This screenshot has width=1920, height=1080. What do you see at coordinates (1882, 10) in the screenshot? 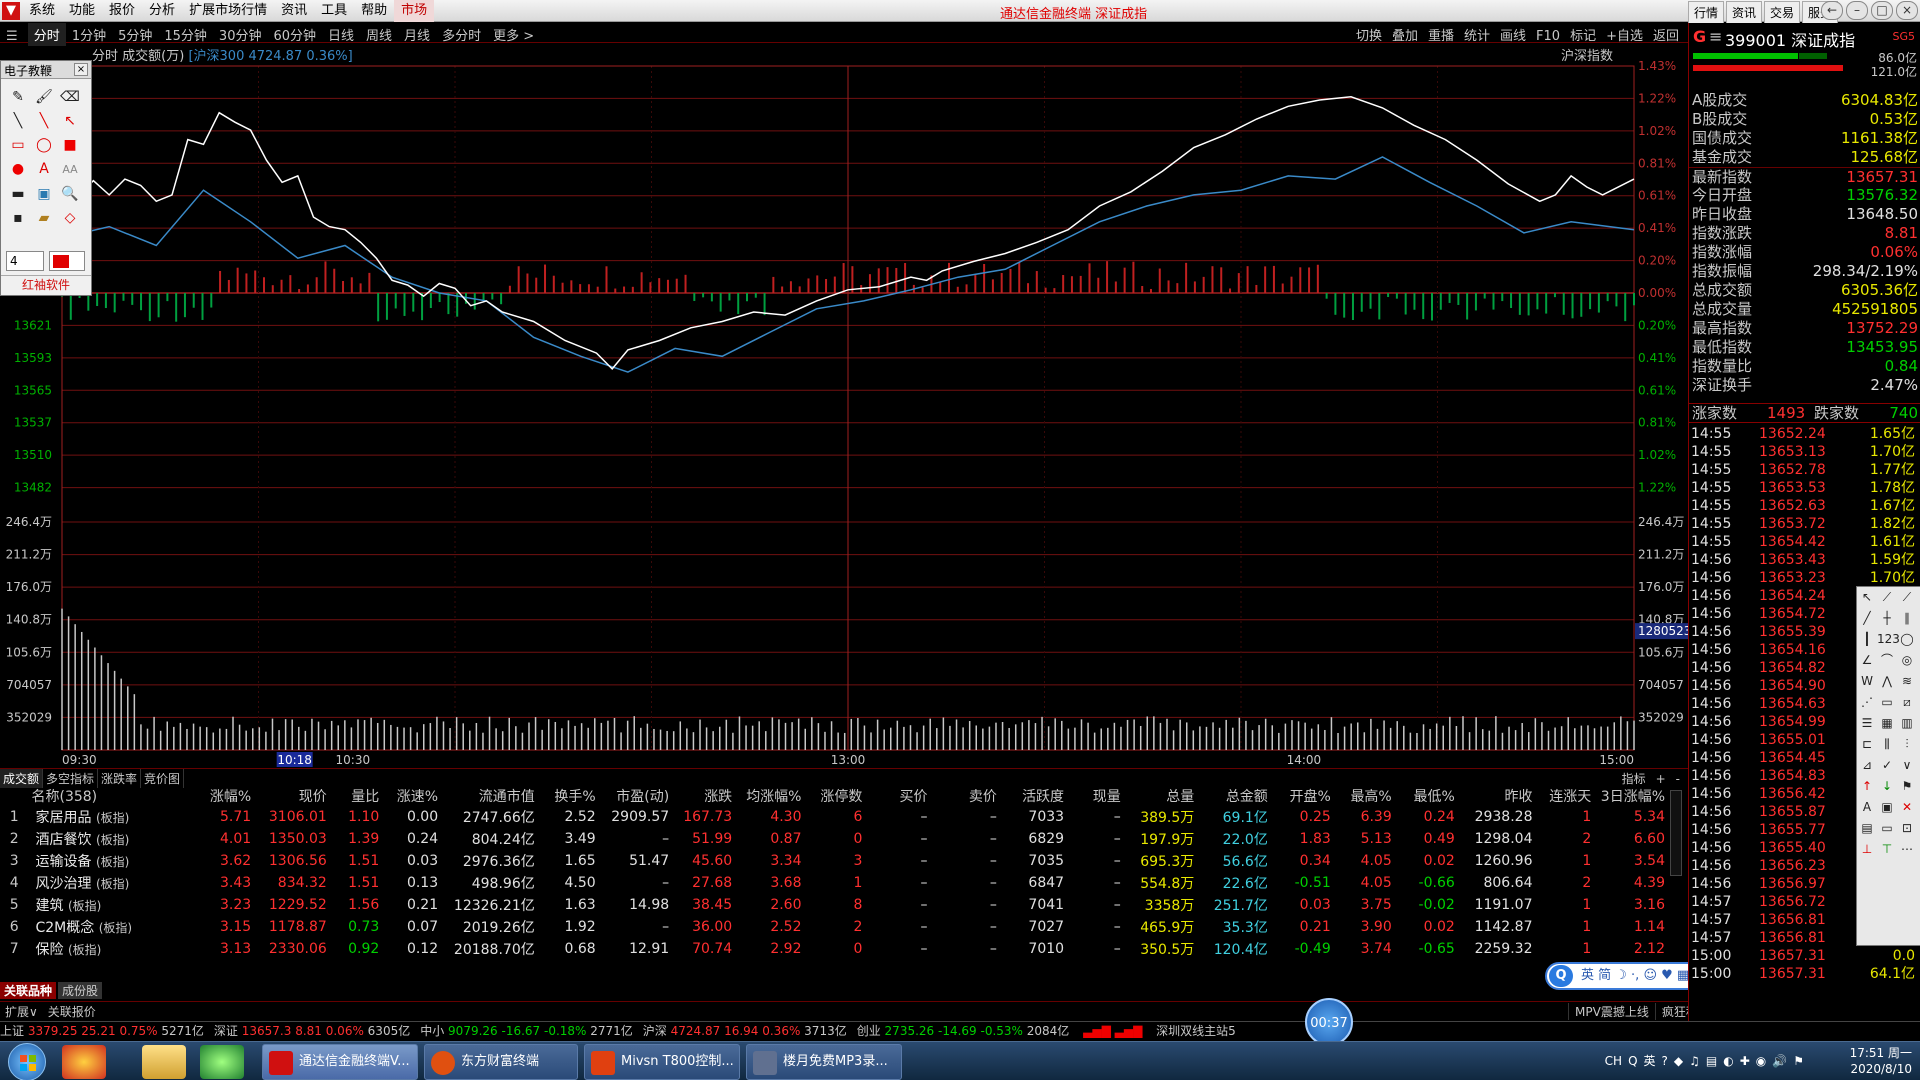
I see `maximize-icon: □` at bounding box center [1882, 10].